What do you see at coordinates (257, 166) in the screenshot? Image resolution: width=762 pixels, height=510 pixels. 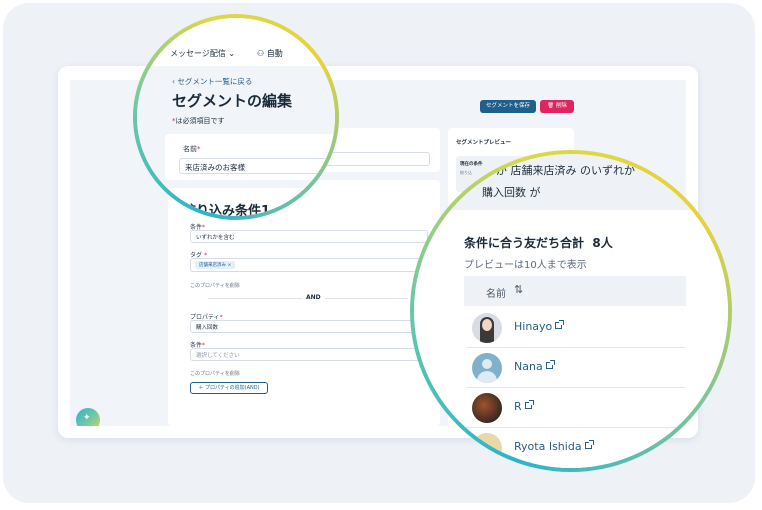 I see `name-input-zoom: 来店済みのお客様` at bounding box center [257, 166].